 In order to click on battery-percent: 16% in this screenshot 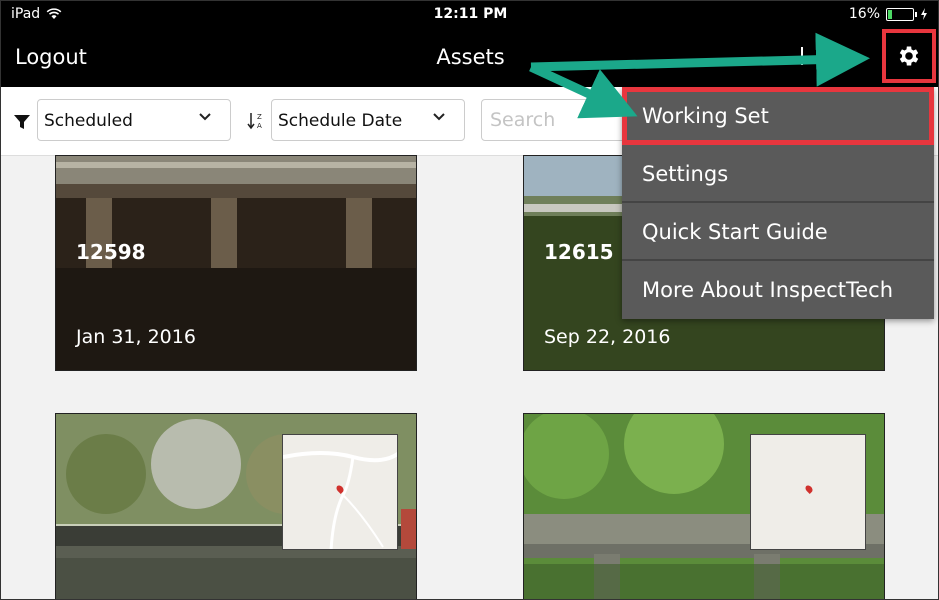, I will do `click(864, 14)`.